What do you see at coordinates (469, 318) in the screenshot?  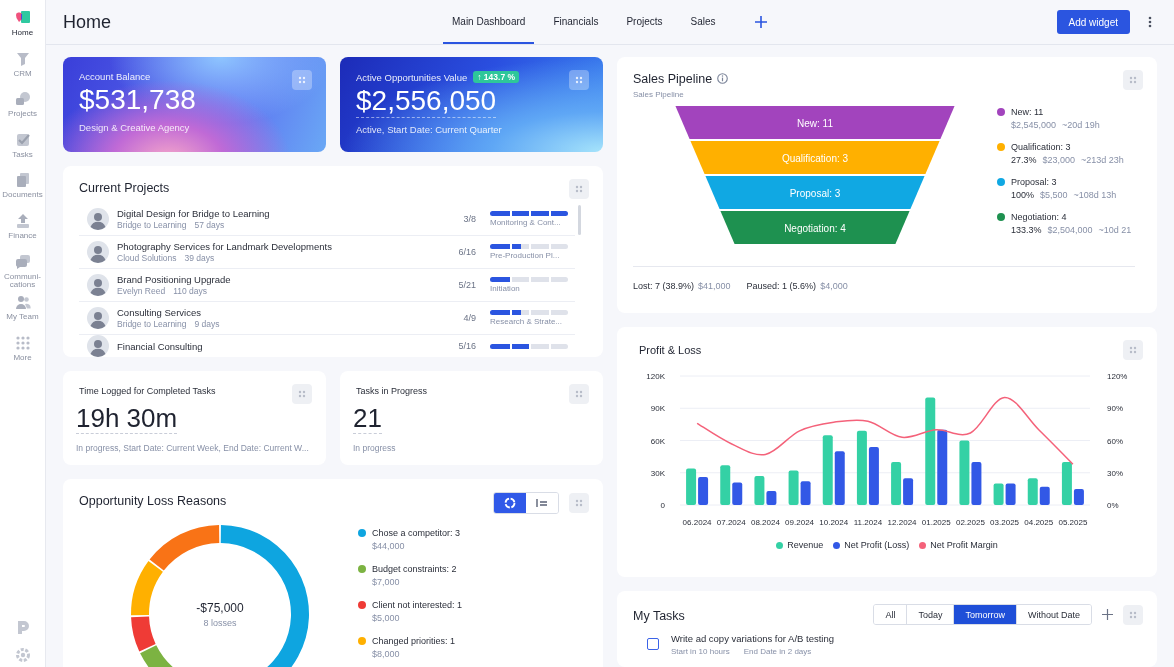 I see `task-count: 4/9` at bounding box center [469, 318].